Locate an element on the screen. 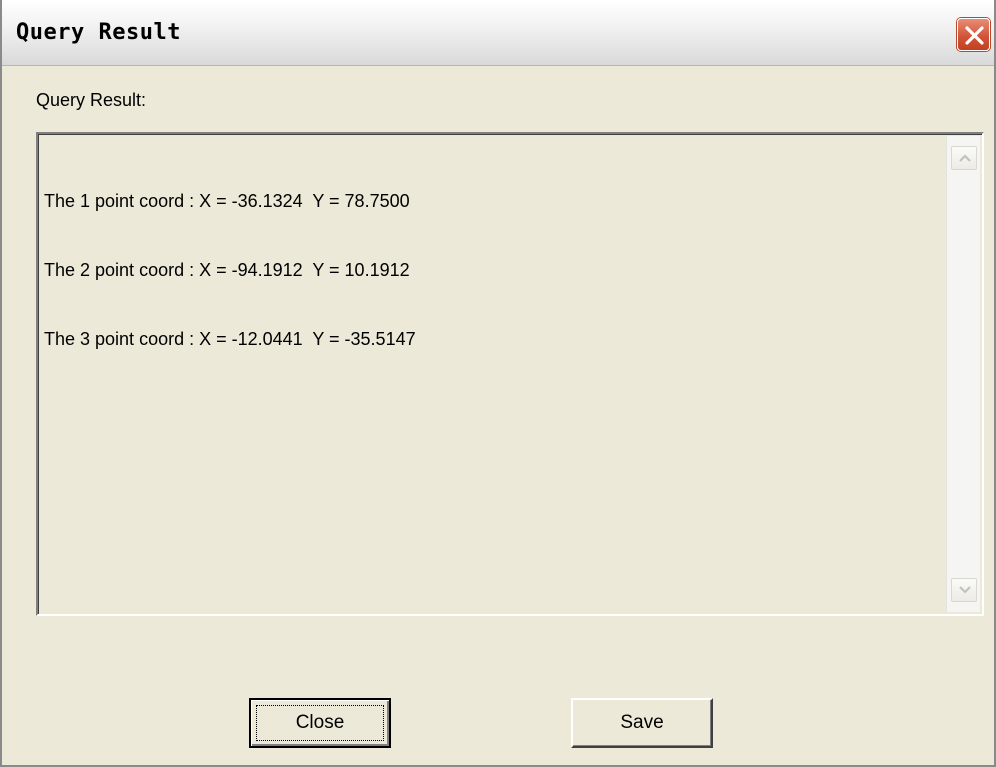 The height and width of the screenshot is (767, 996). scroll-down-button is located at coordinates (964, 590).